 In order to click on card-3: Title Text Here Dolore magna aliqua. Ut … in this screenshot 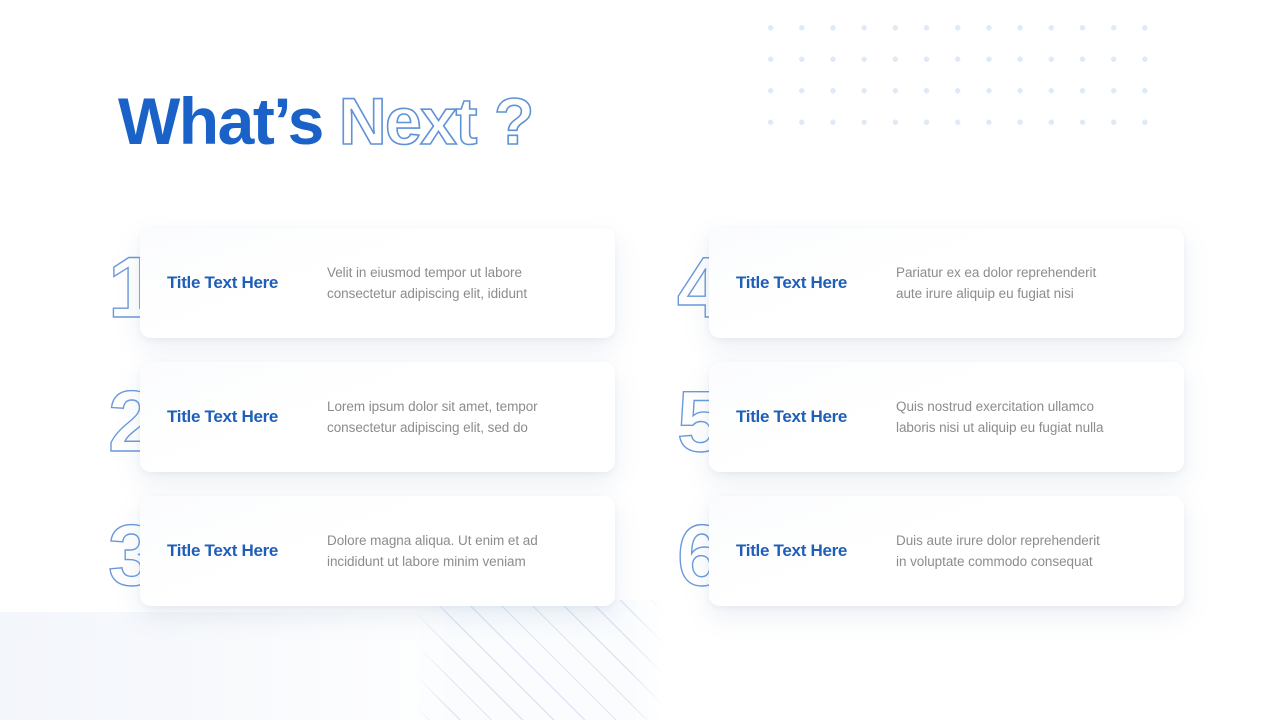, I will do `click(377, 551)`.